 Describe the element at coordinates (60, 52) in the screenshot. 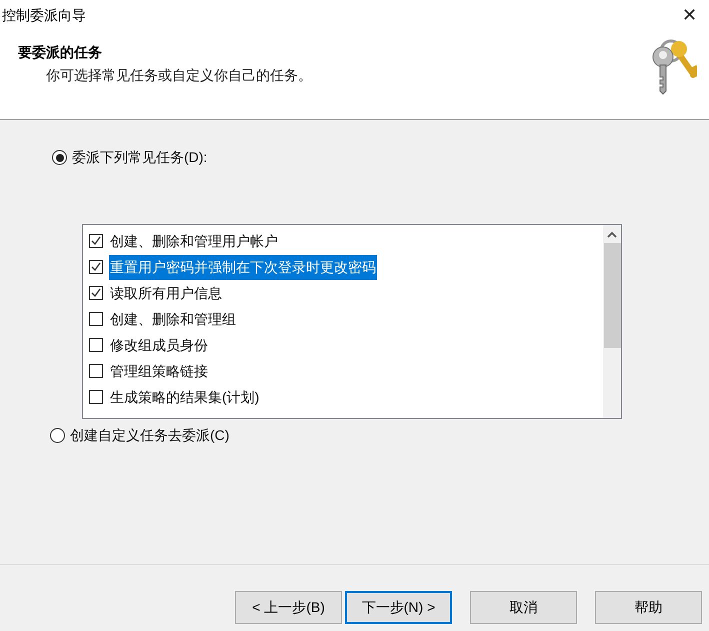

I see `page-title: 要委派的任务` at that location.